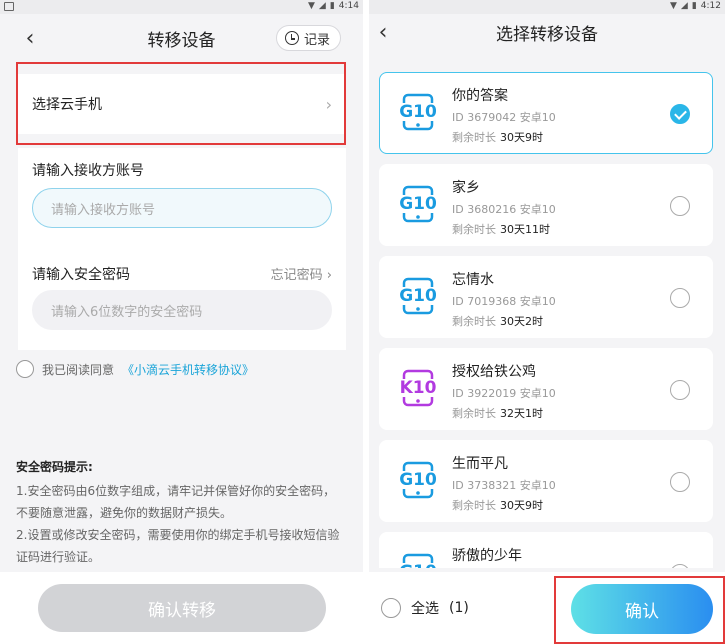 The height and width of the screenshot is (644, 725). Describe the element at coordinates (391, 608) in the screenshot. I see `select-all-radio` at that location.